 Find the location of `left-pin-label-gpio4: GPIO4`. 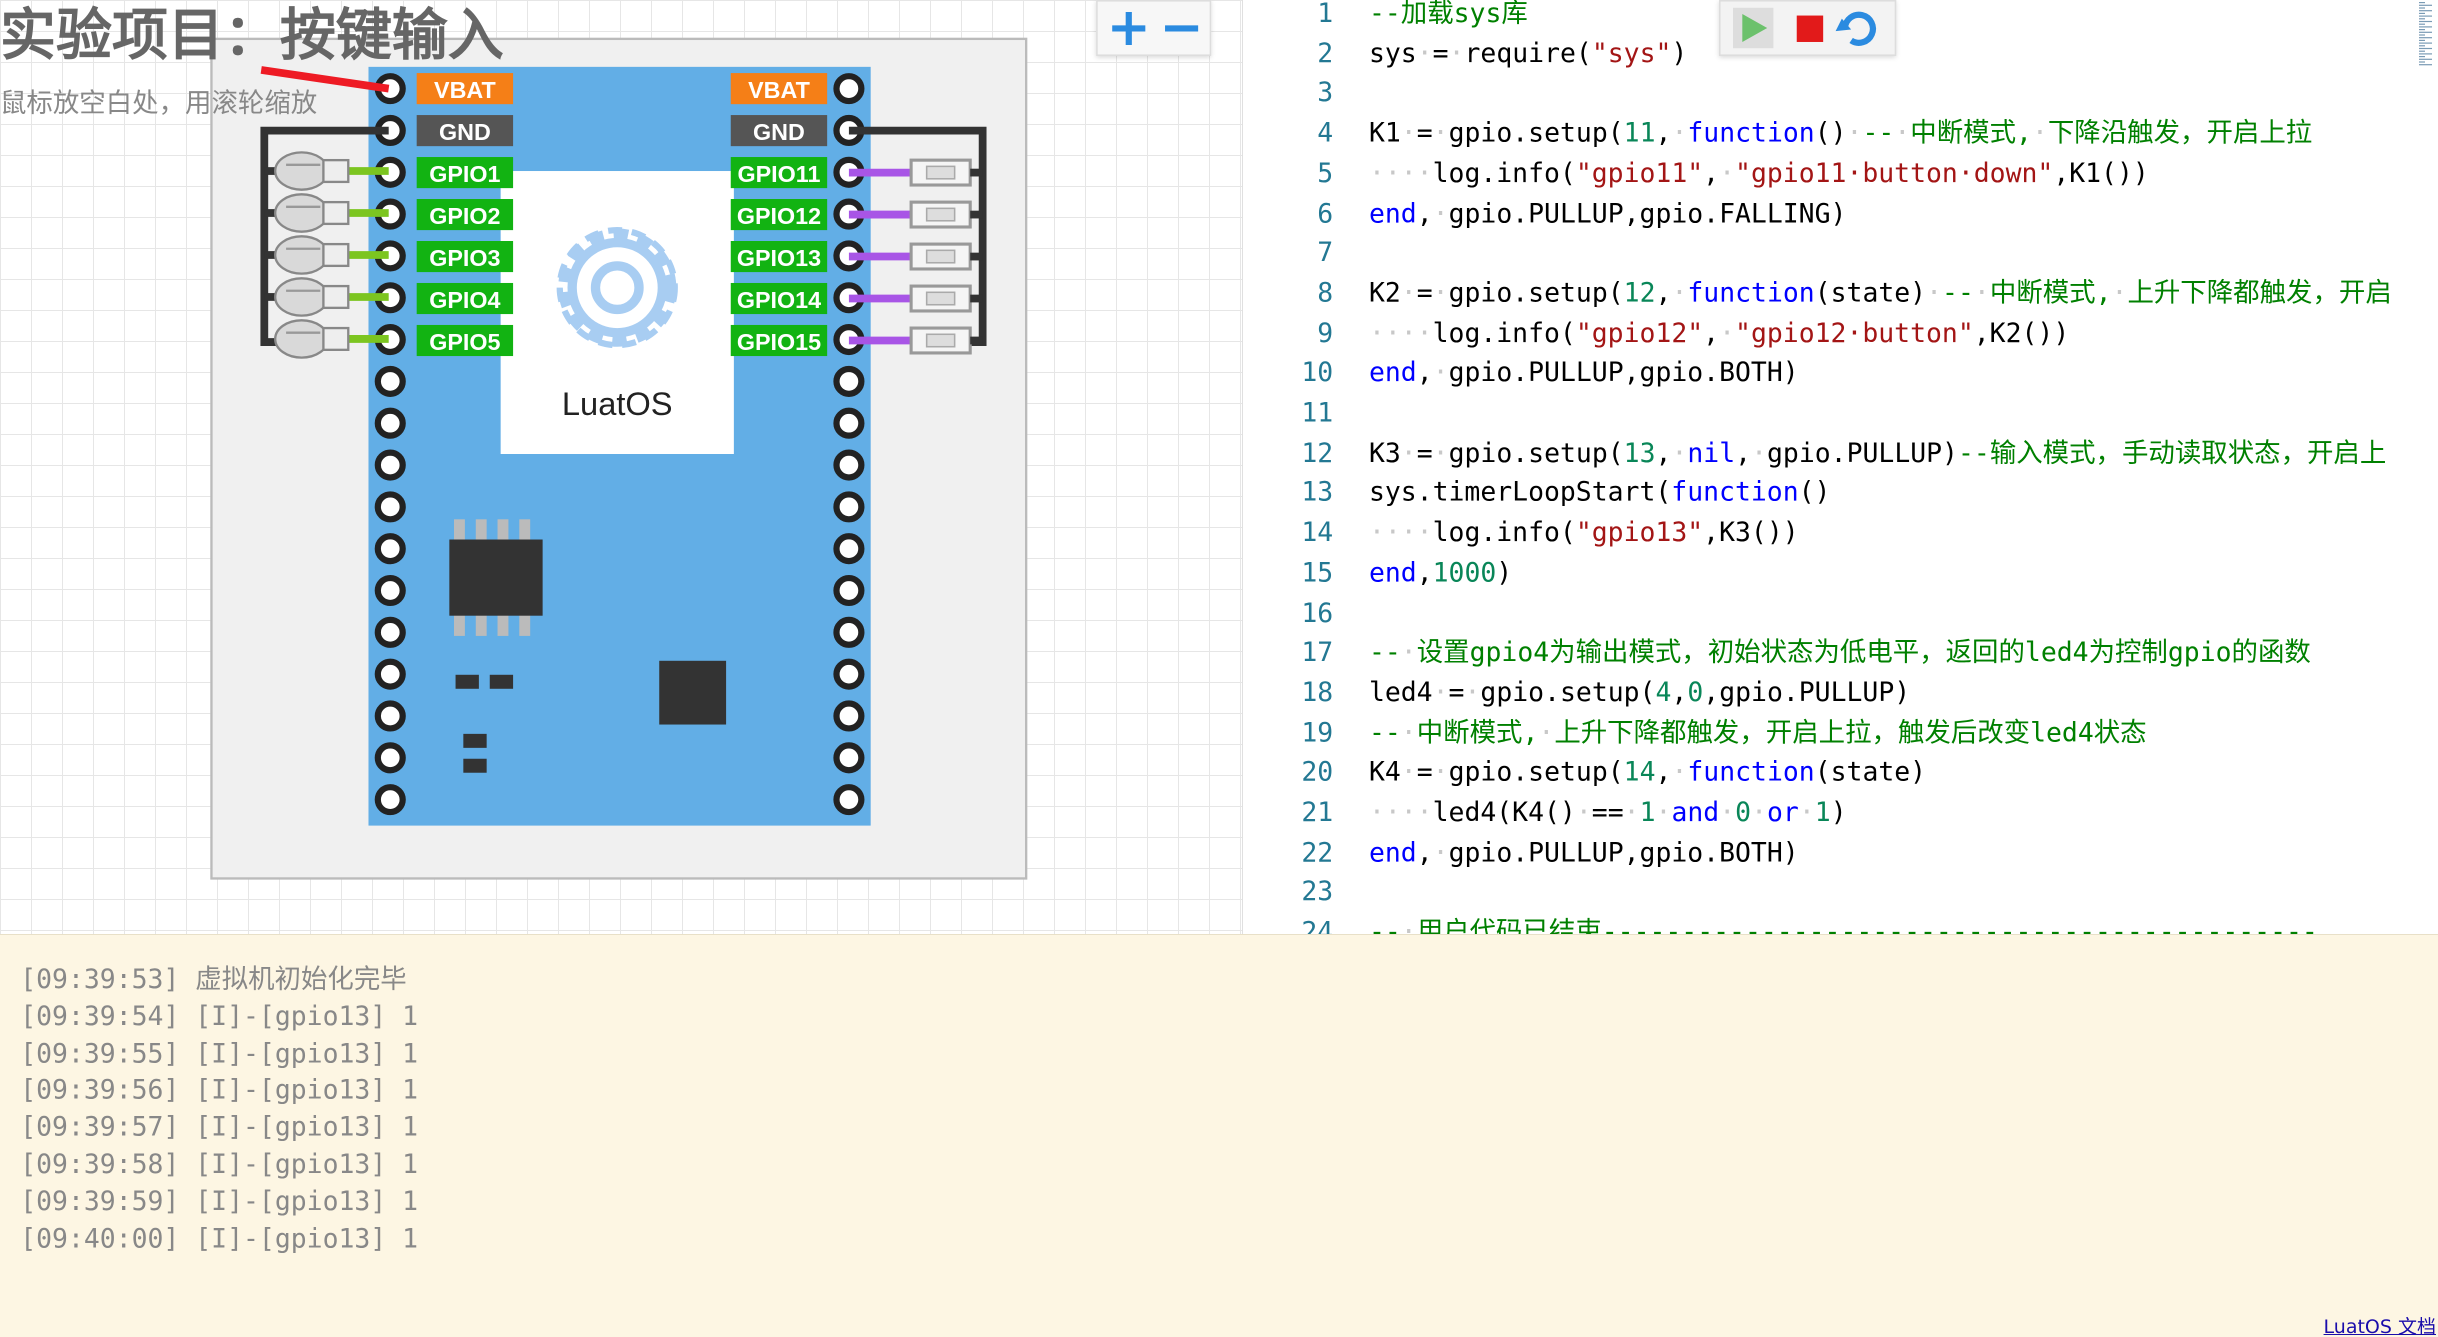

left-pin-label-gpio4: GPIO4 is located at coordinates (464, 300).